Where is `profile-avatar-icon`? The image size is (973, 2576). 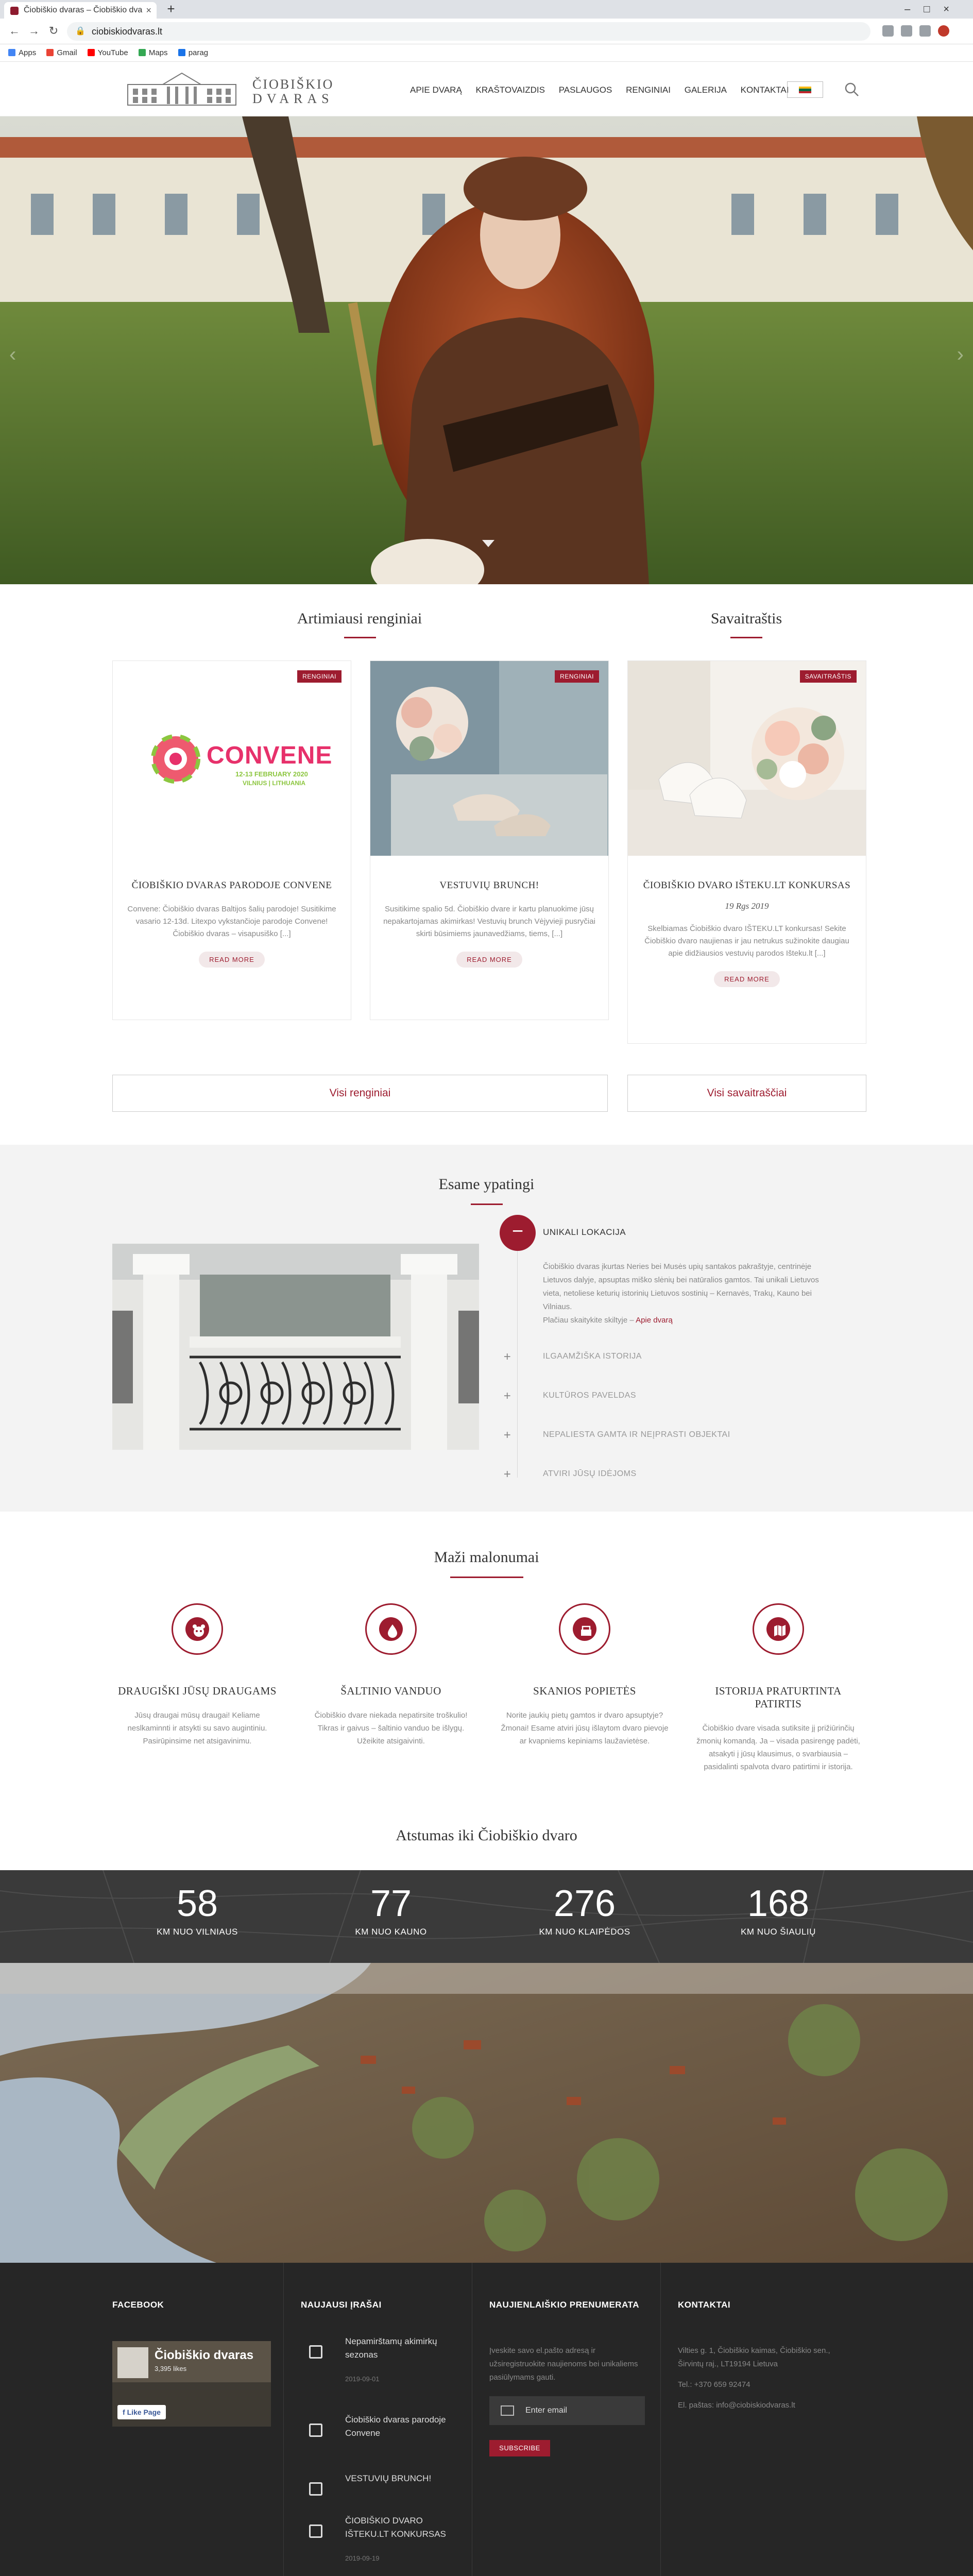 profile-avatar-icon is located at coordinates (943, 31).